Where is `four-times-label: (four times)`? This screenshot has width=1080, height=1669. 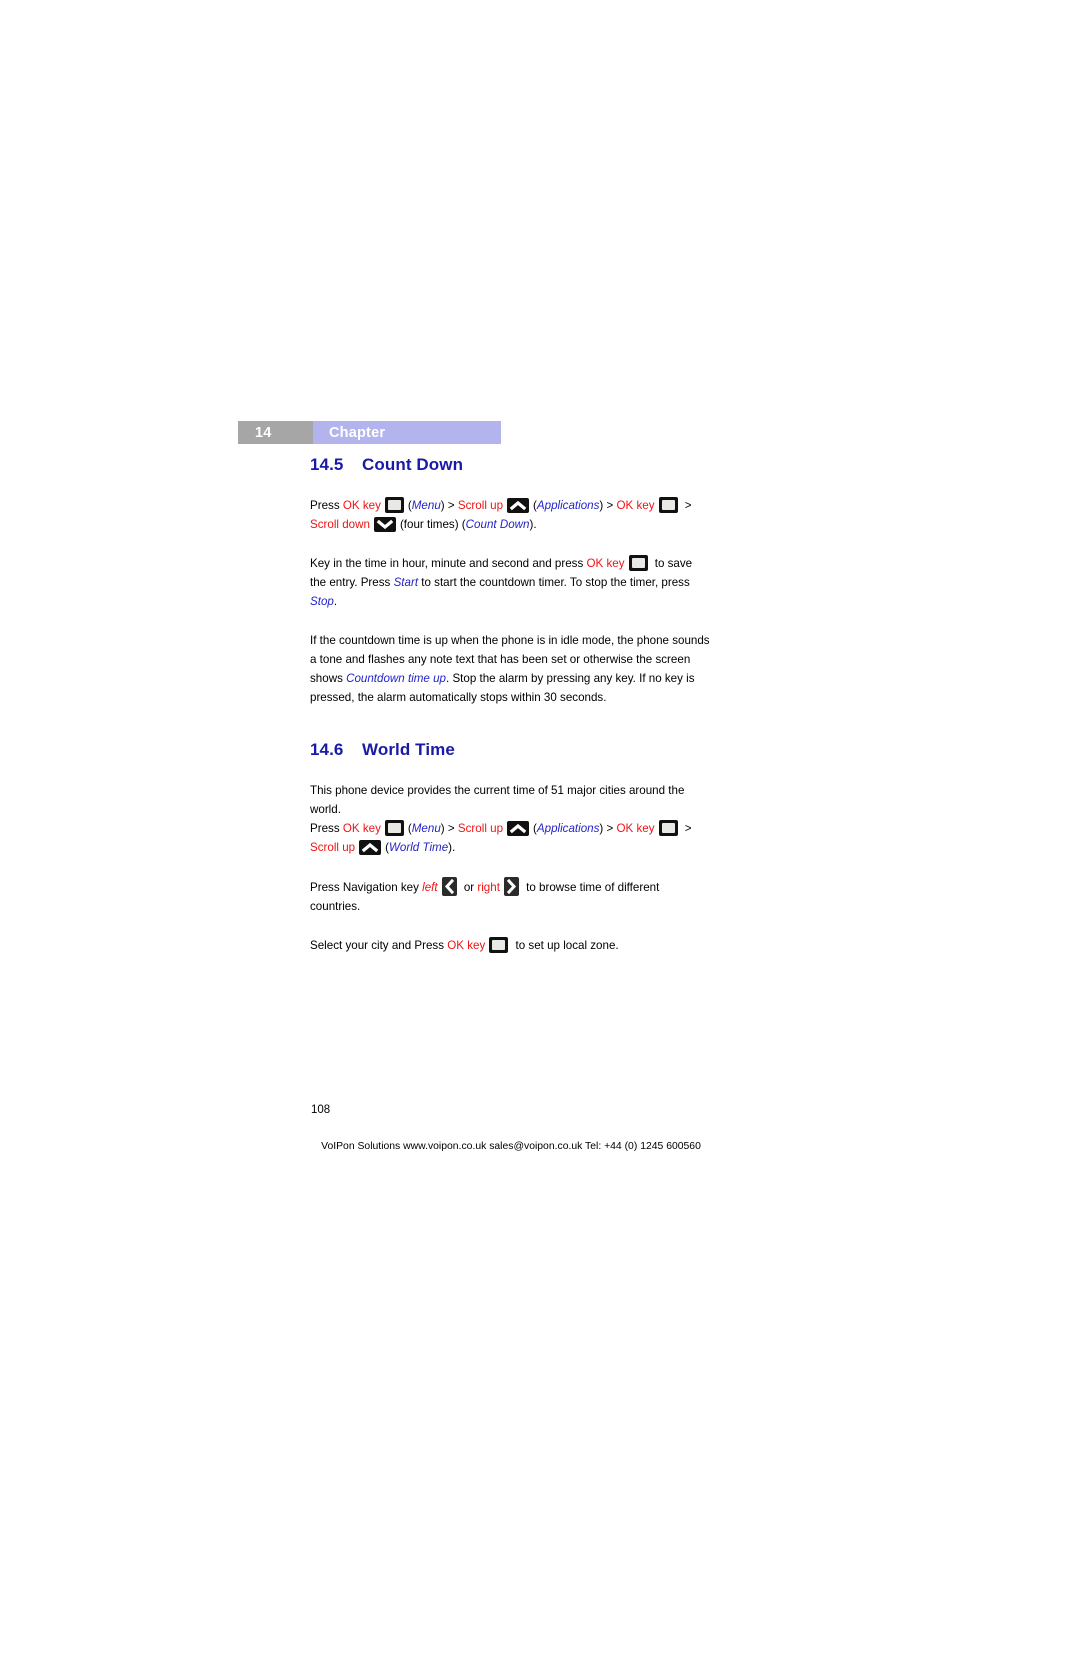 four-times-label: (four times) is located at coordinates (429, 524).